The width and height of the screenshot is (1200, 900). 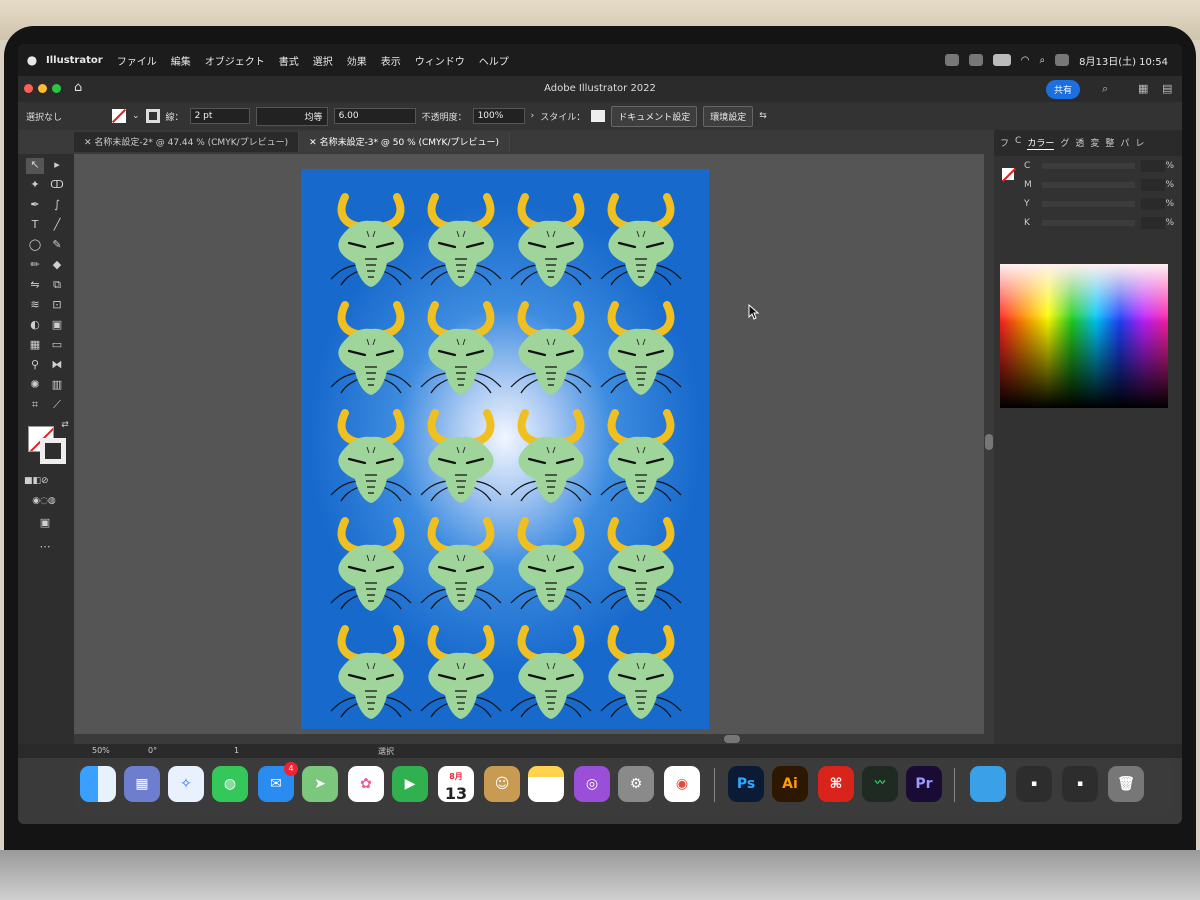 What do you see at coordinates (57, 406) in the screenshot?
I see `slice-tool-icon: ⟋` at bounding box center [57, 406].